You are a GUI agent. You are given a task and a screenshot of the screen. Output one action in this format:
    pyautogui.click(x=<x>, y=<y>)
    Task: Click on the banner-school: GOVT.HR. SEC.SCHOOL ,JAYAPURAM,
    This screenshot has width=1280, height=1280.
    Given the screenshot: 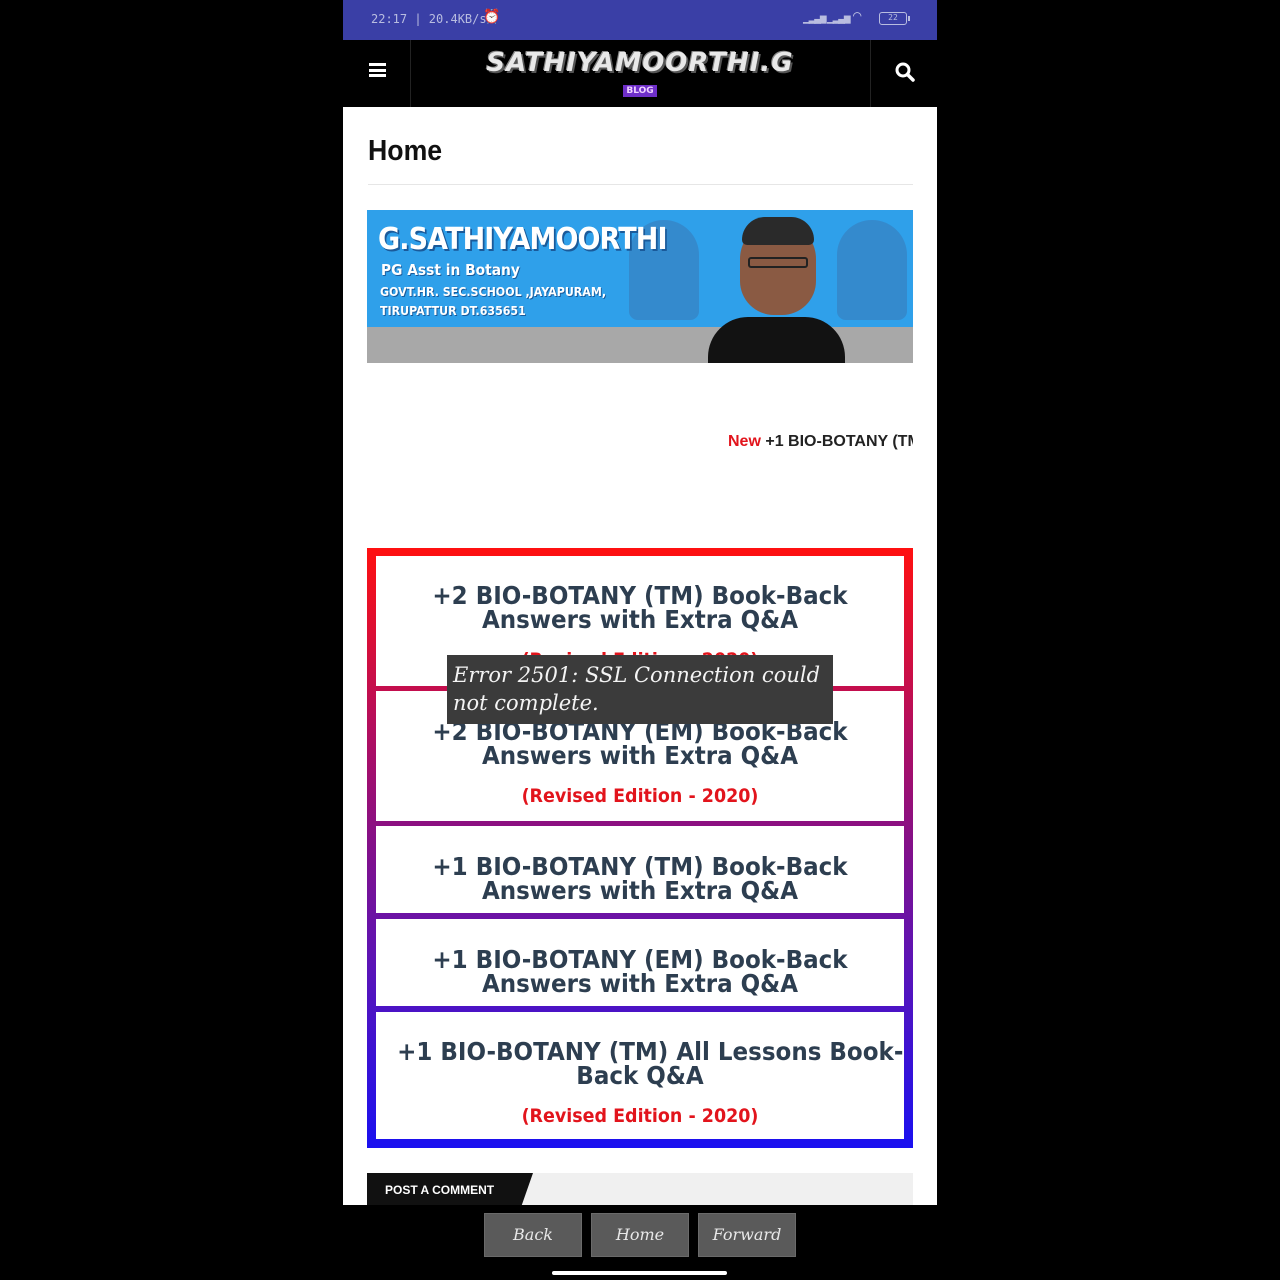 What is the action you would take?
    pyautogui.click(x=493, y=292)
    